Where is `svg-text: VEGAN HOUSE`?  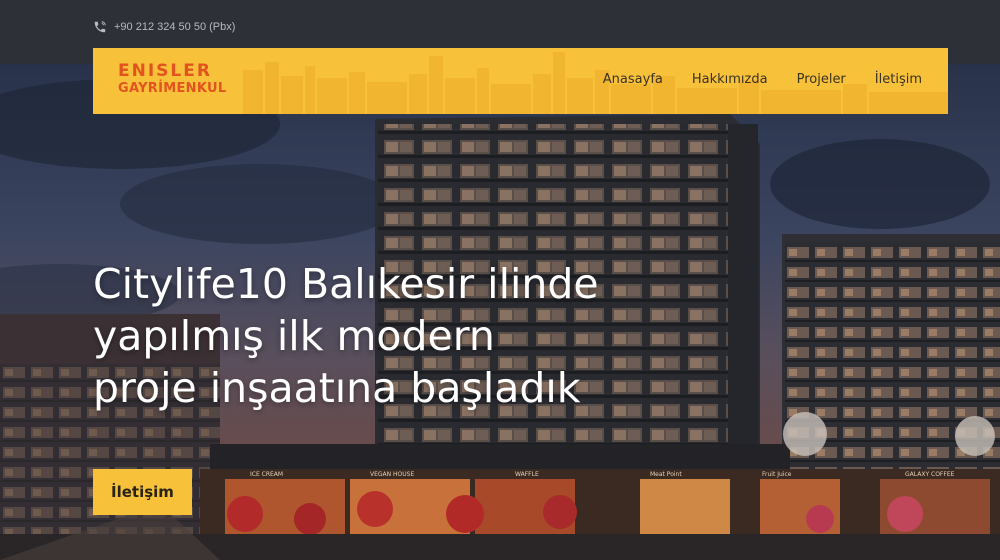 svg-text: VEGAN HOUSE is located at coordinates (392, 474).